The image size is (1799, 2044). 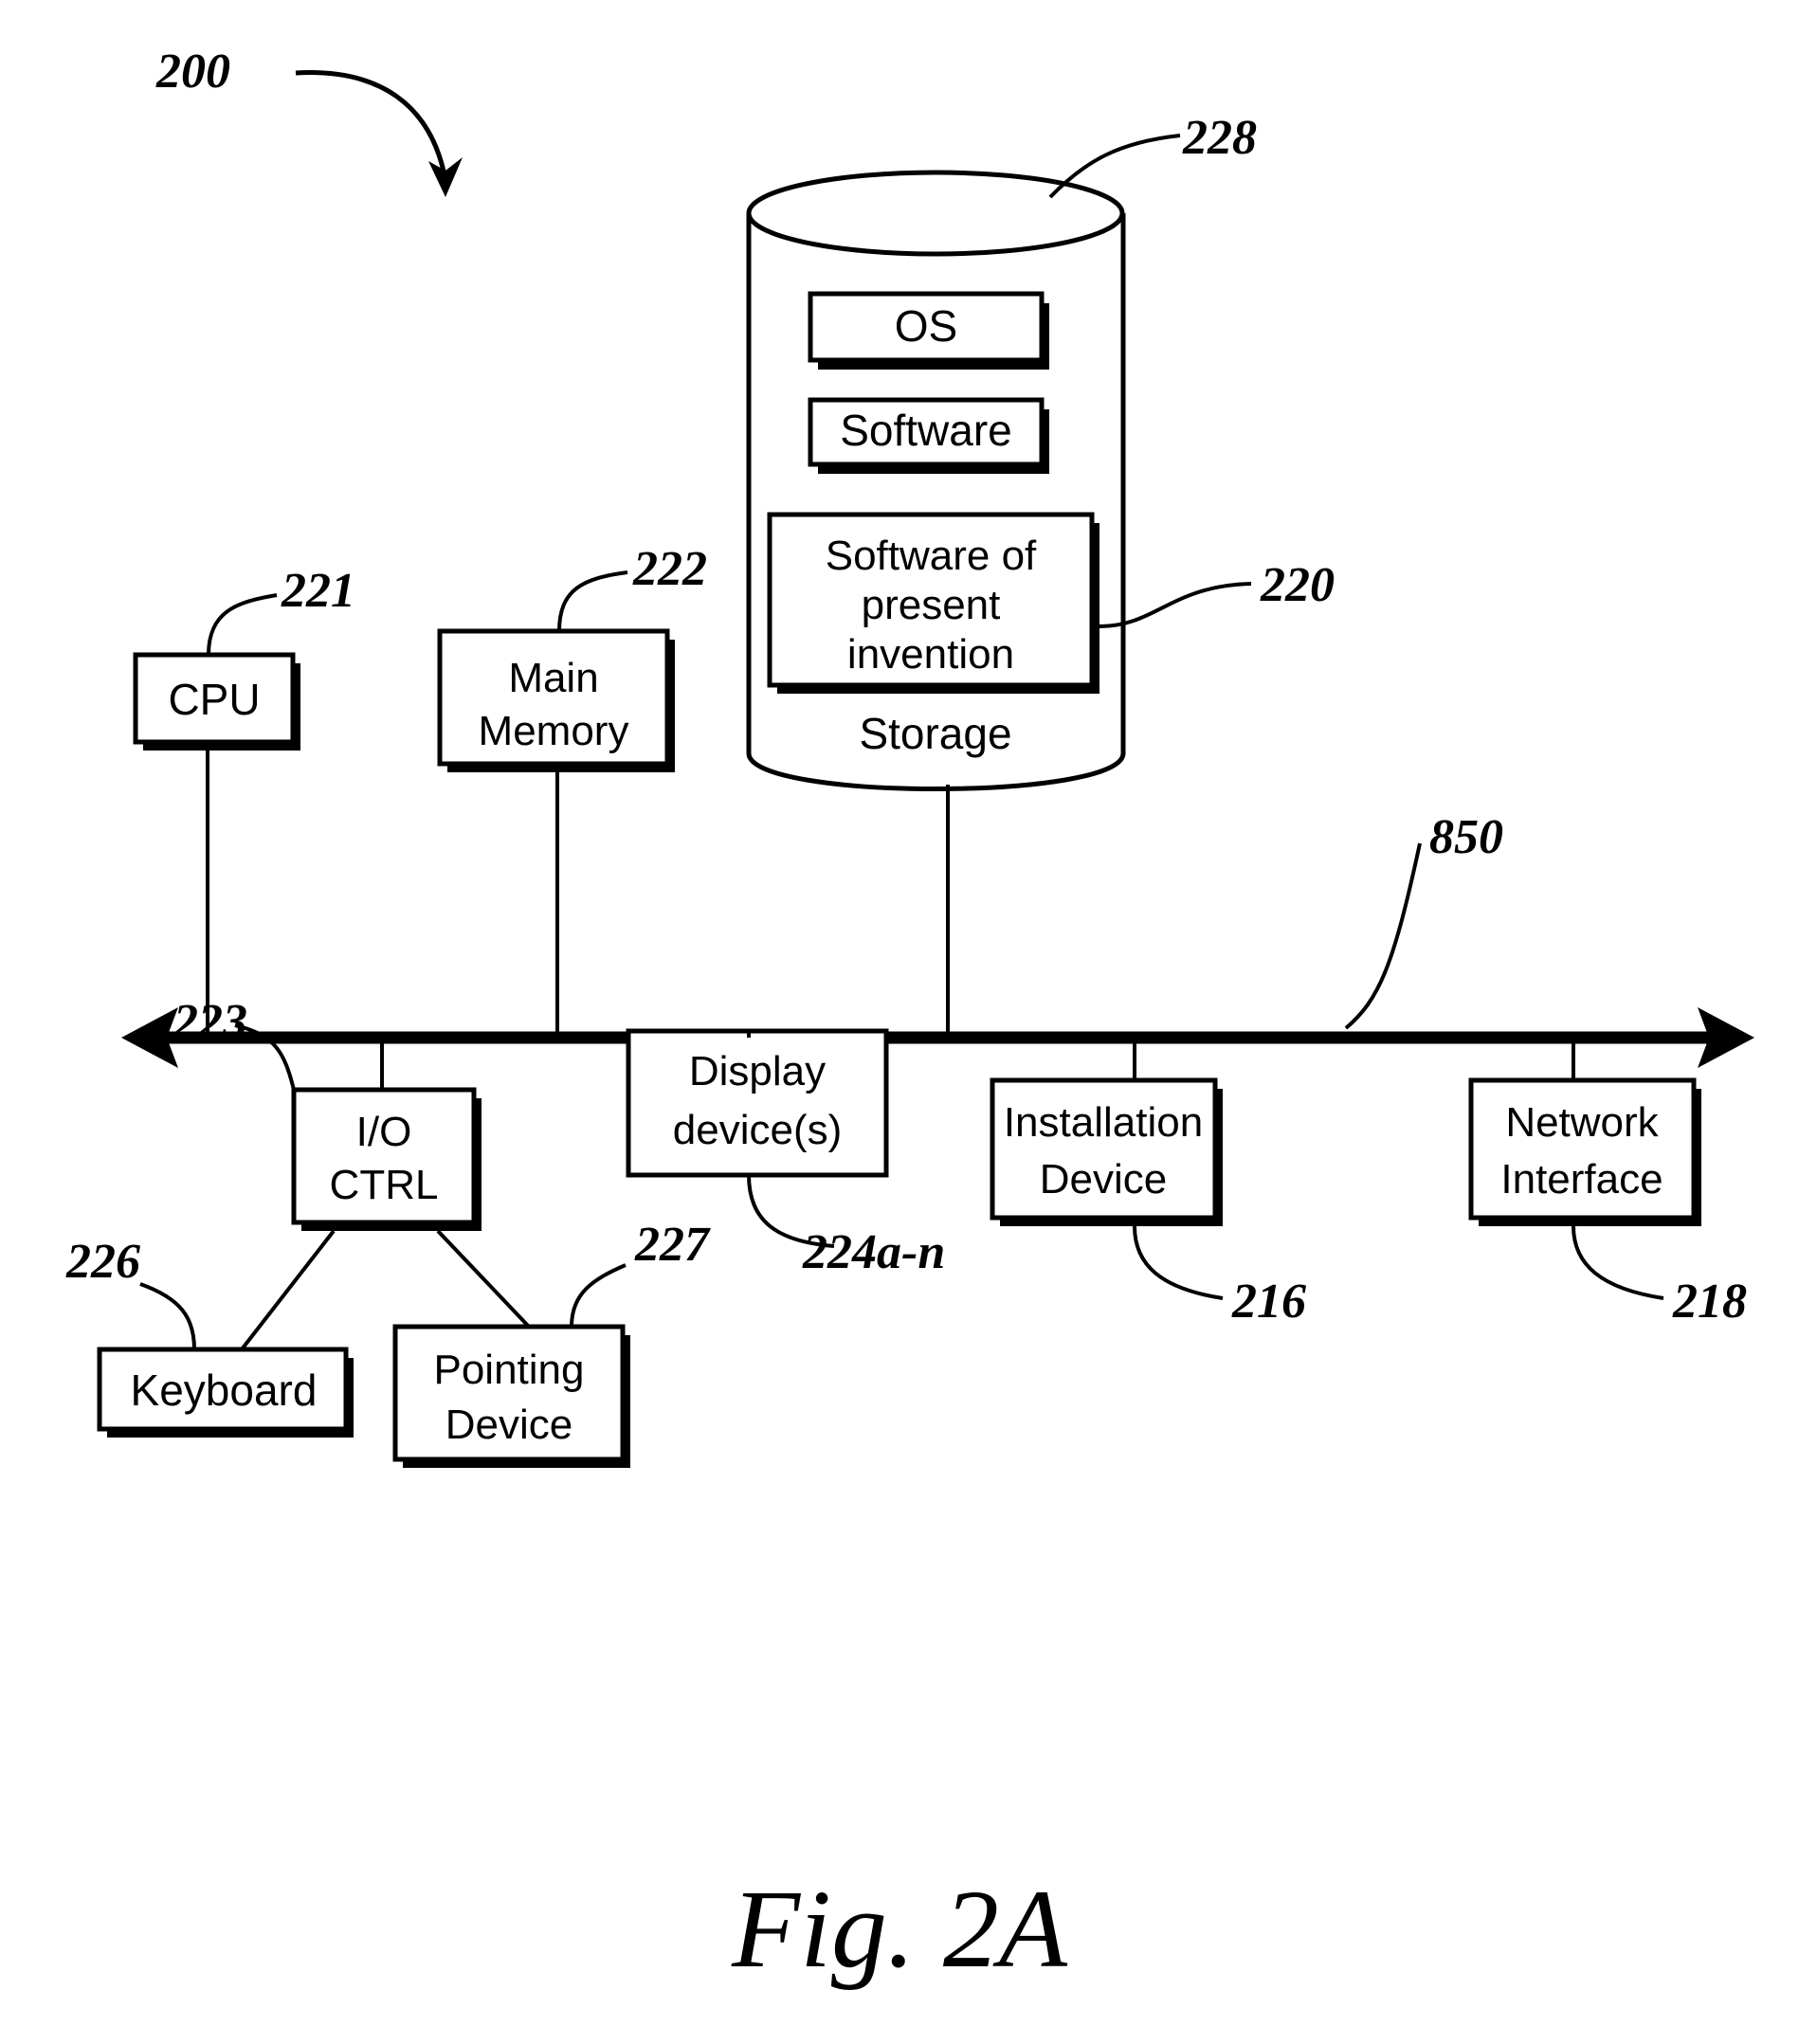 What do you see at coordinates (214, 699) in the screenshot?
I see `cpu-label: CPU` at bounding box center [214, 699].